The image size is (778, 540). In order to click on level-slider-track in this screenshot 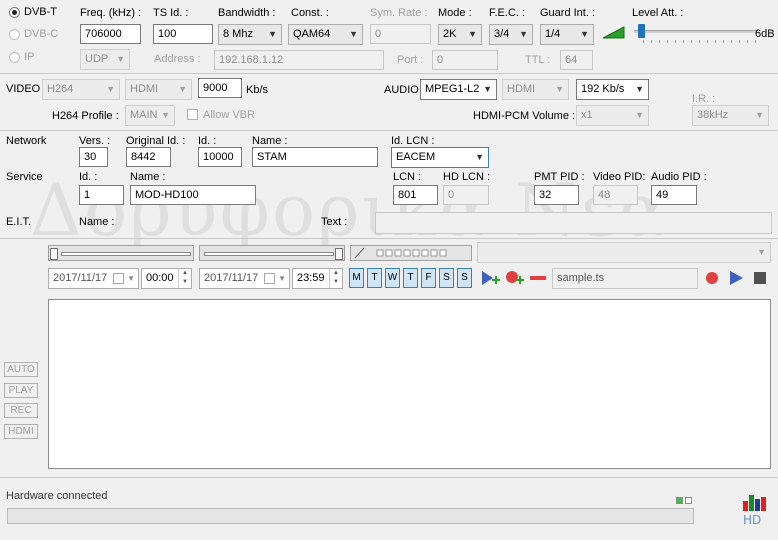, I will do `click(696, 31)`.